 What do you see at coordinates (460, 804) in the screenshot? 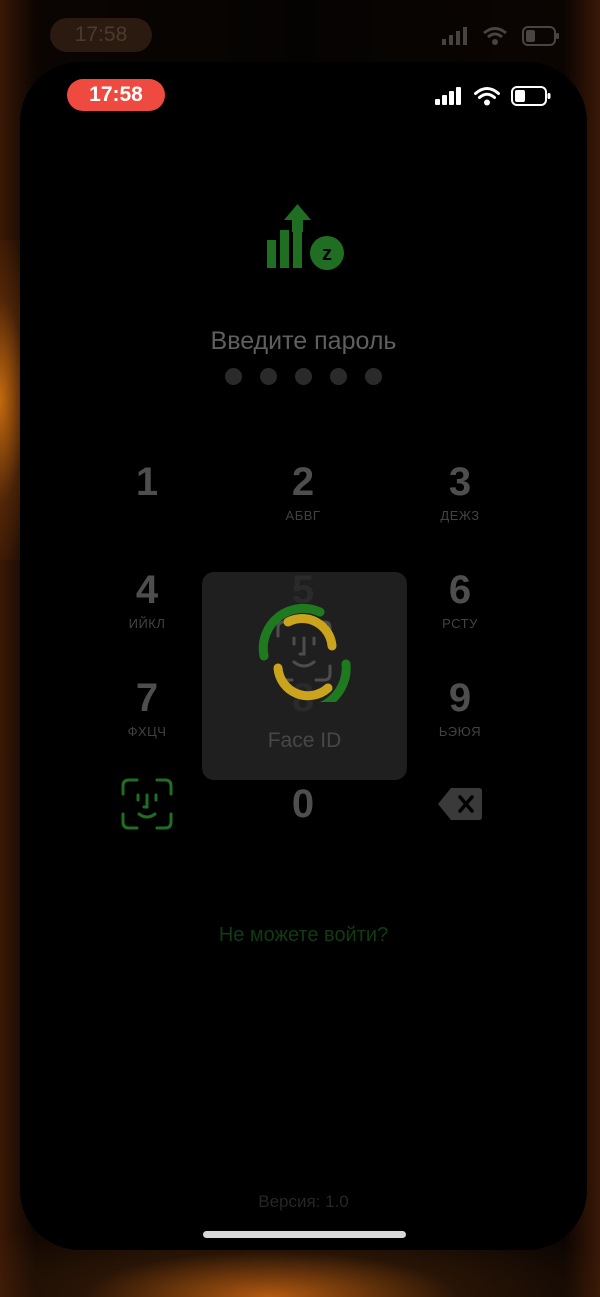
I see `backspace-icon` at bounding box center [460, 804].